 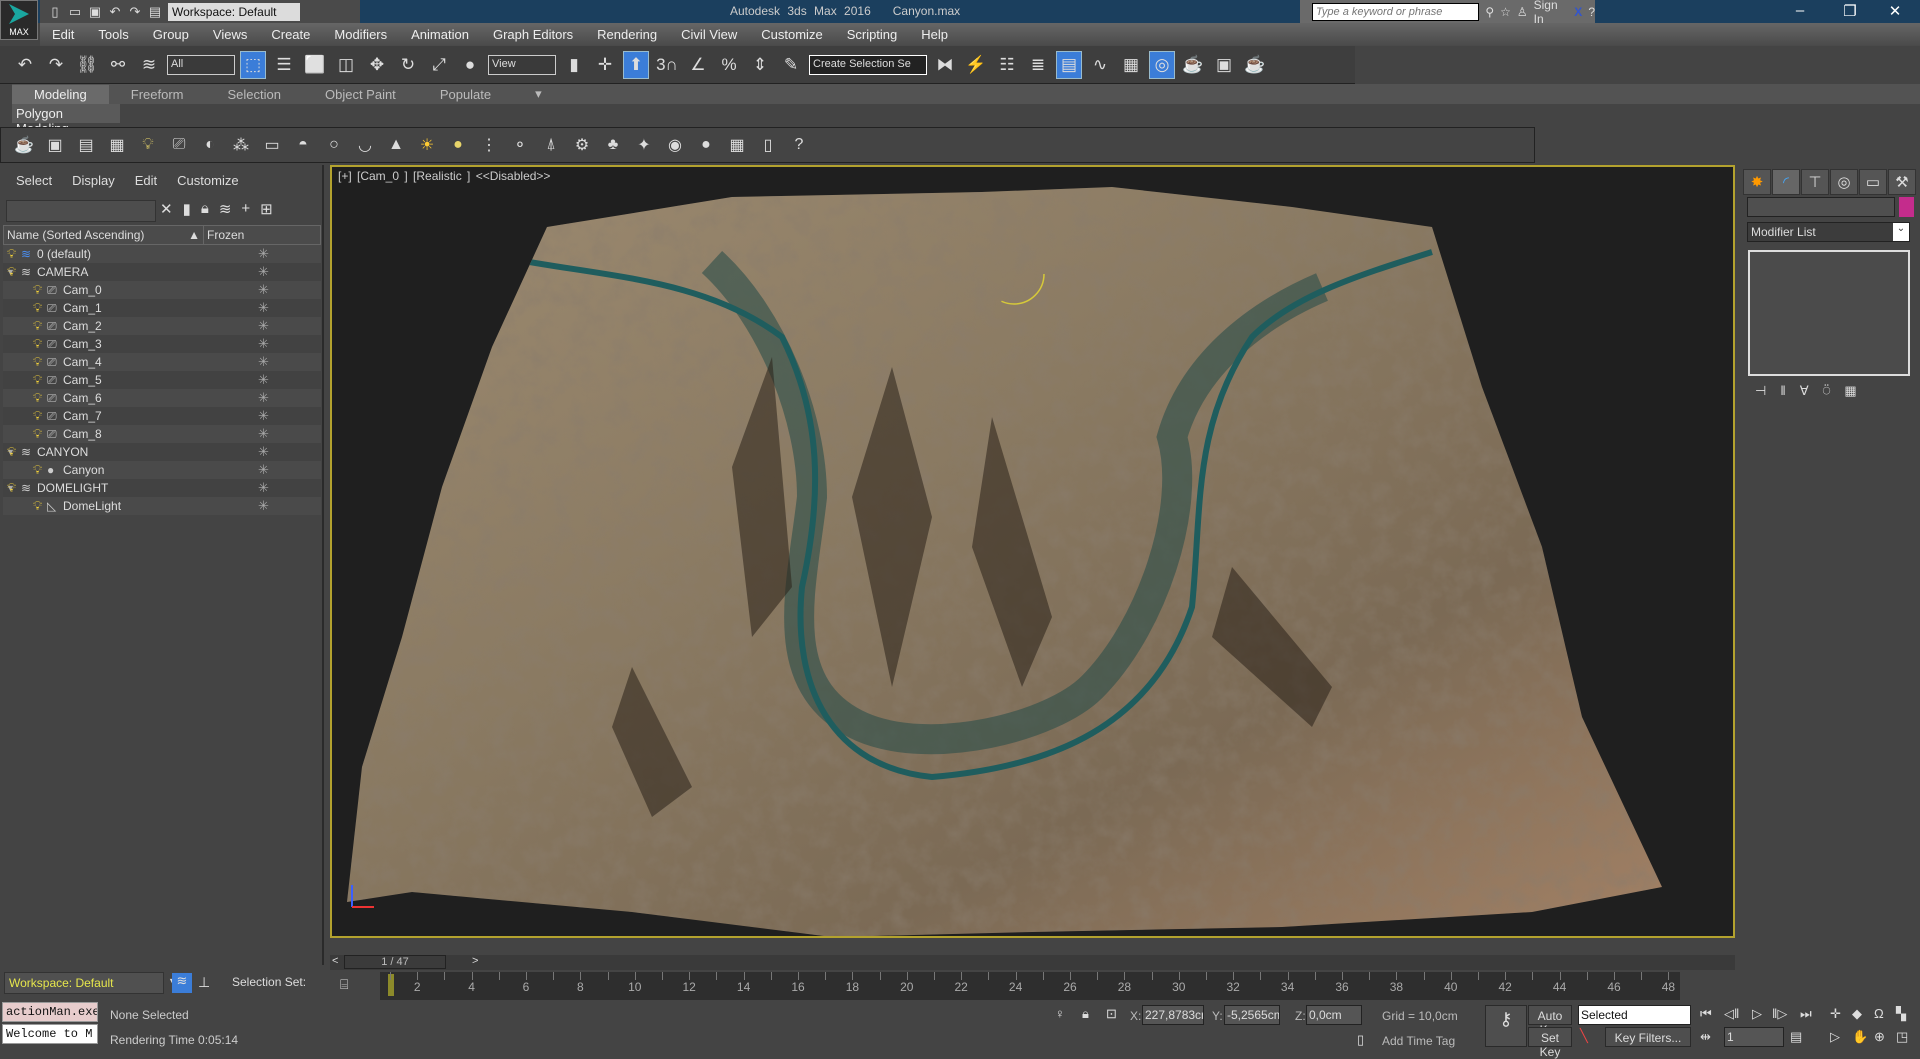 What do you see at coordinates (162, 344) in the screenshot?
I see `scene-row: 💡︎ ⎚ Cam_3 ✳` at bounding box center [162, 344].